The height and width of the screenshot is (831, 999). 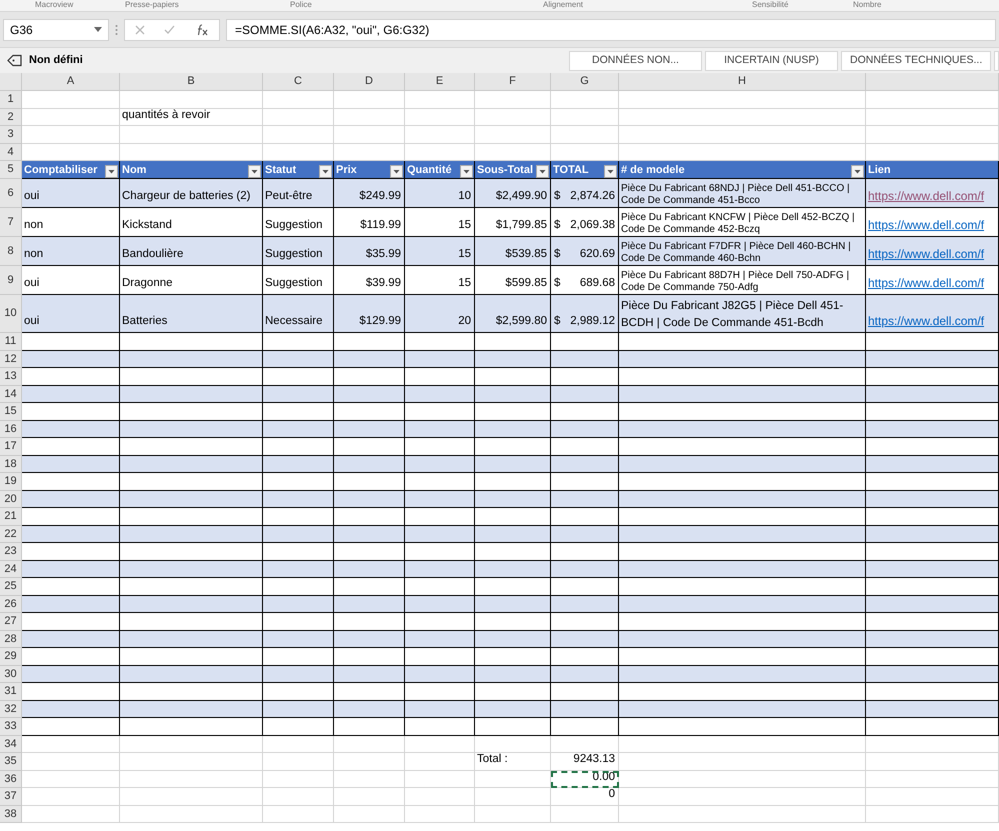 What do you see at coordinates (11, 99) in the screenshot?
I see `row-header: 1` at bounding box center [11, 99].